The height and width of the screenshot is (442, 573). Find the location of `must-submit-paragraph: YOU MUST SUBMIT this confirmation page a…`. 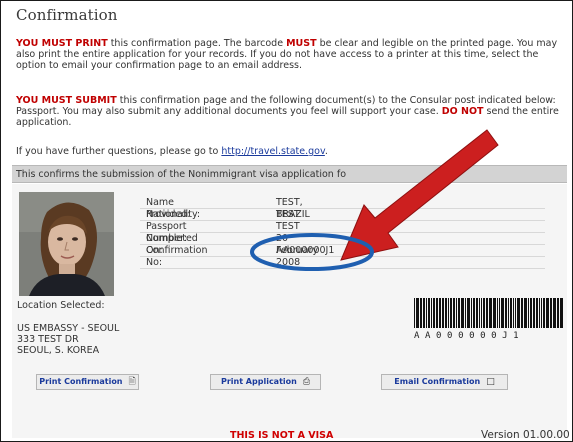

must-submit-paragraph: YOU MUST SUBMIT this confirmation page a… is located at coordinates (288, 111).